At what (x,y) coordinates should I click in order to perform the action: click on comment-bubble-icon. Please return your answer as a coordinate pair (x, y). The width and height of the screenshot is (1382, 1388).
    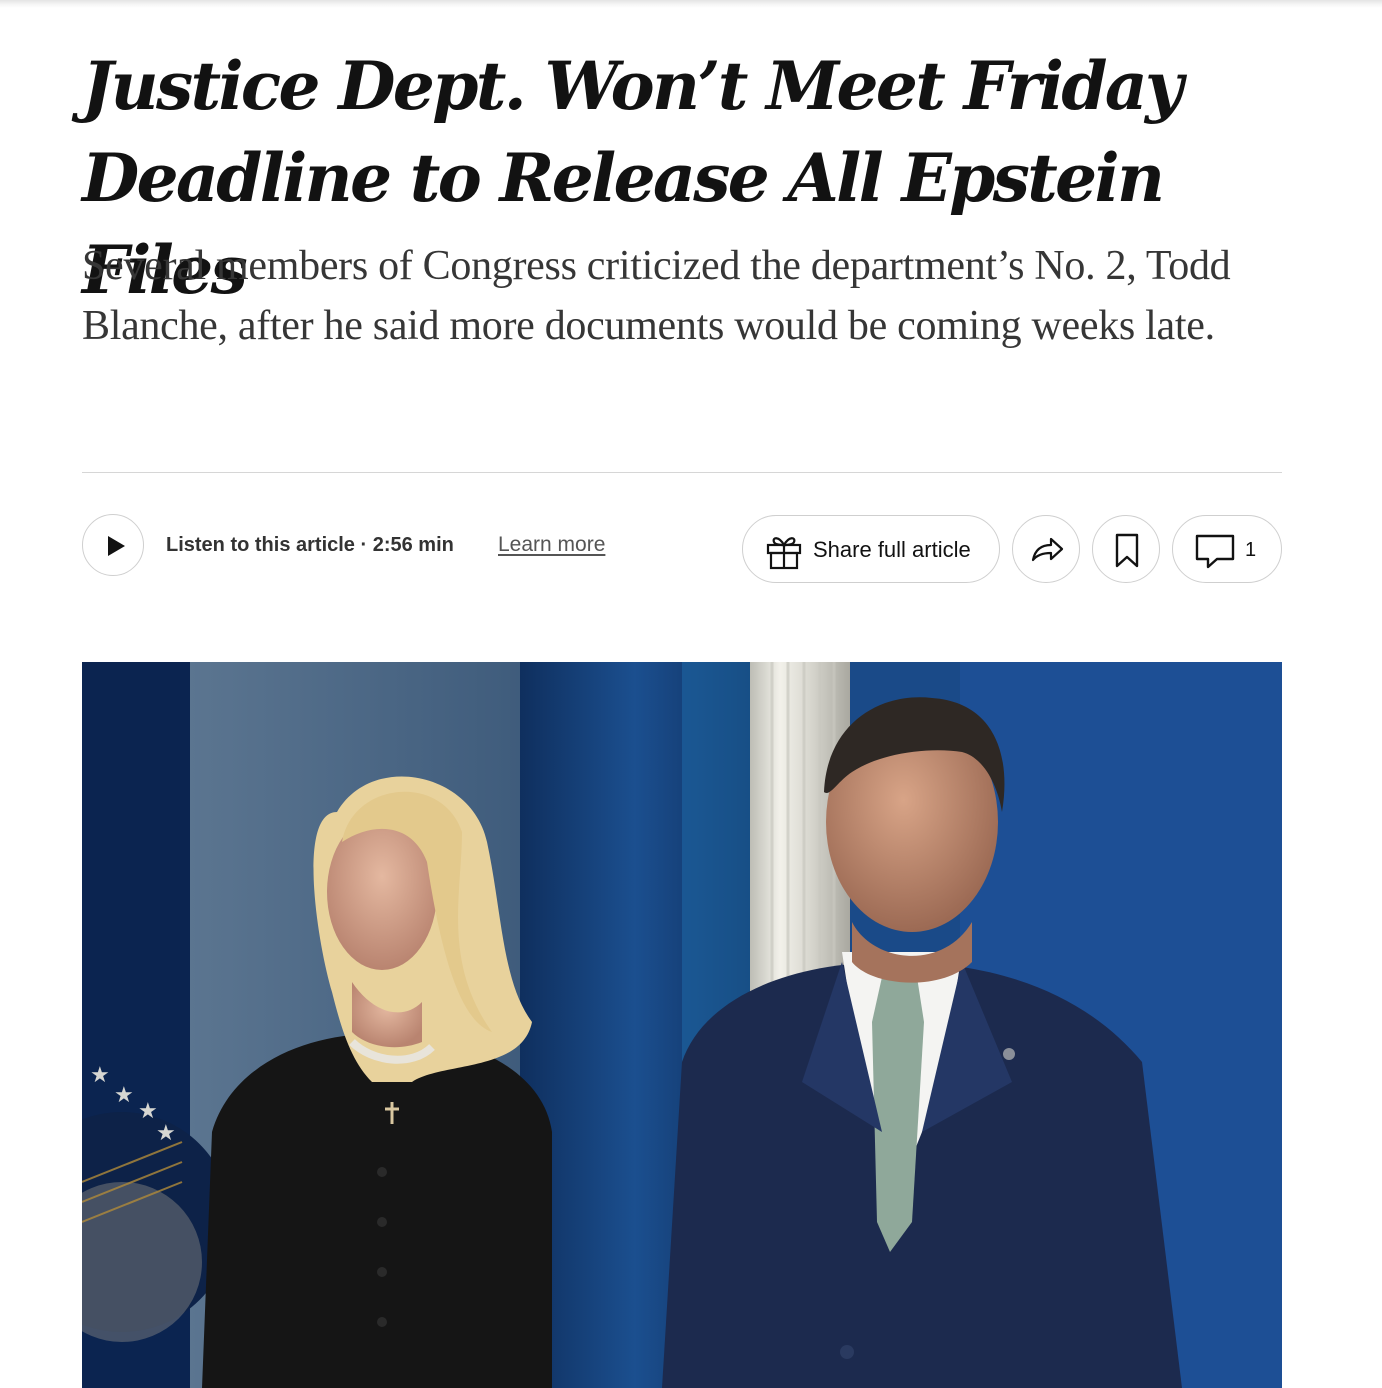
    Looking at the image, I should click on (1215, 551).